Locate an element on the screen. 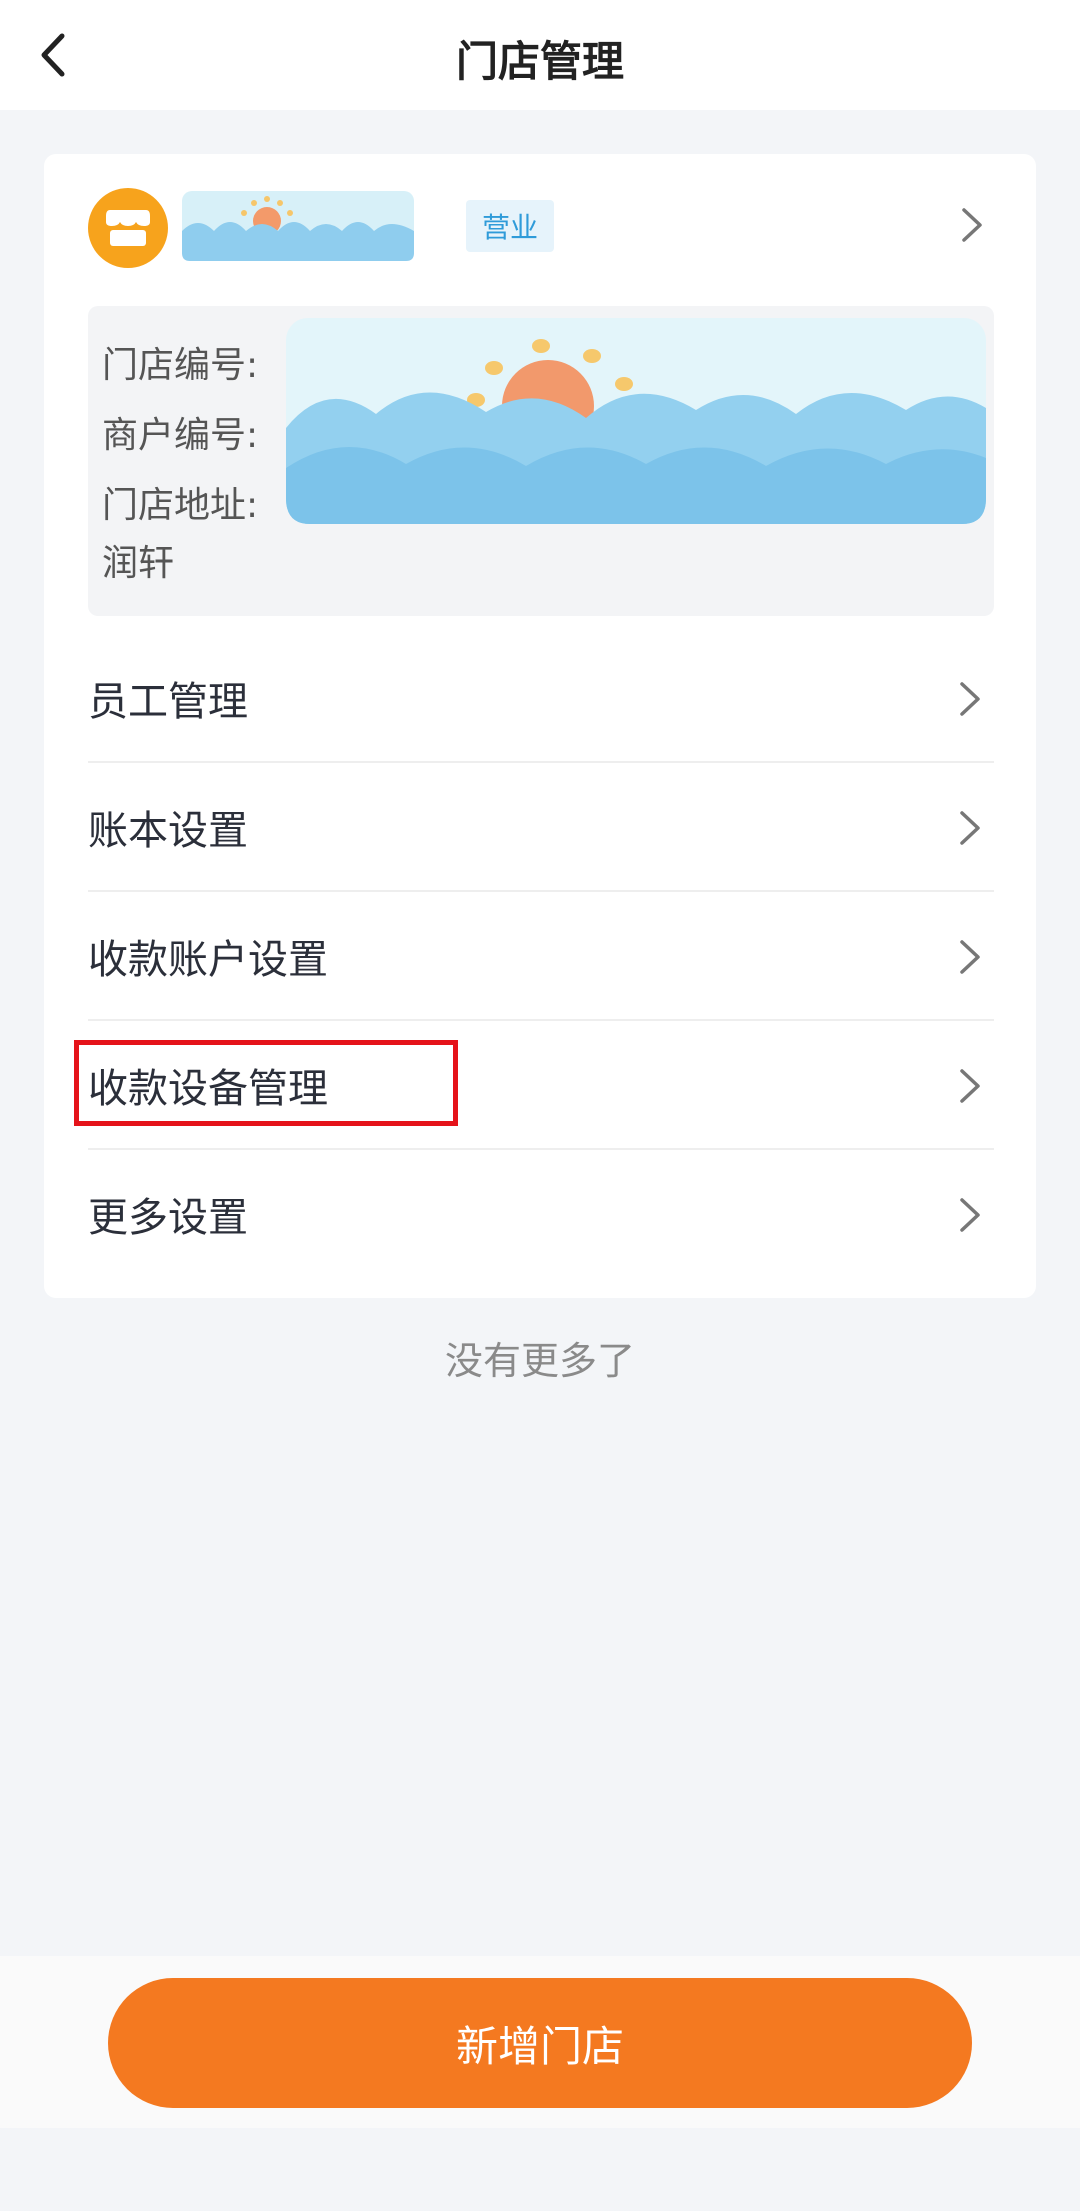 Image resolution: width=1080 pixels, height=2211 pixels. store-info-box: 门店编号: 商户编号: 门店地址: 润轩 is located at coordinates (541, 461).